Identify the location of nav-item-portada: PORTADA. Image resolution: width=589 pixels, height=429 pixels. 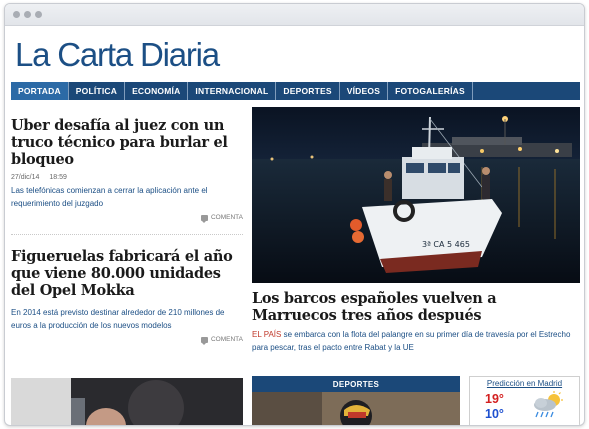
(40, 91).